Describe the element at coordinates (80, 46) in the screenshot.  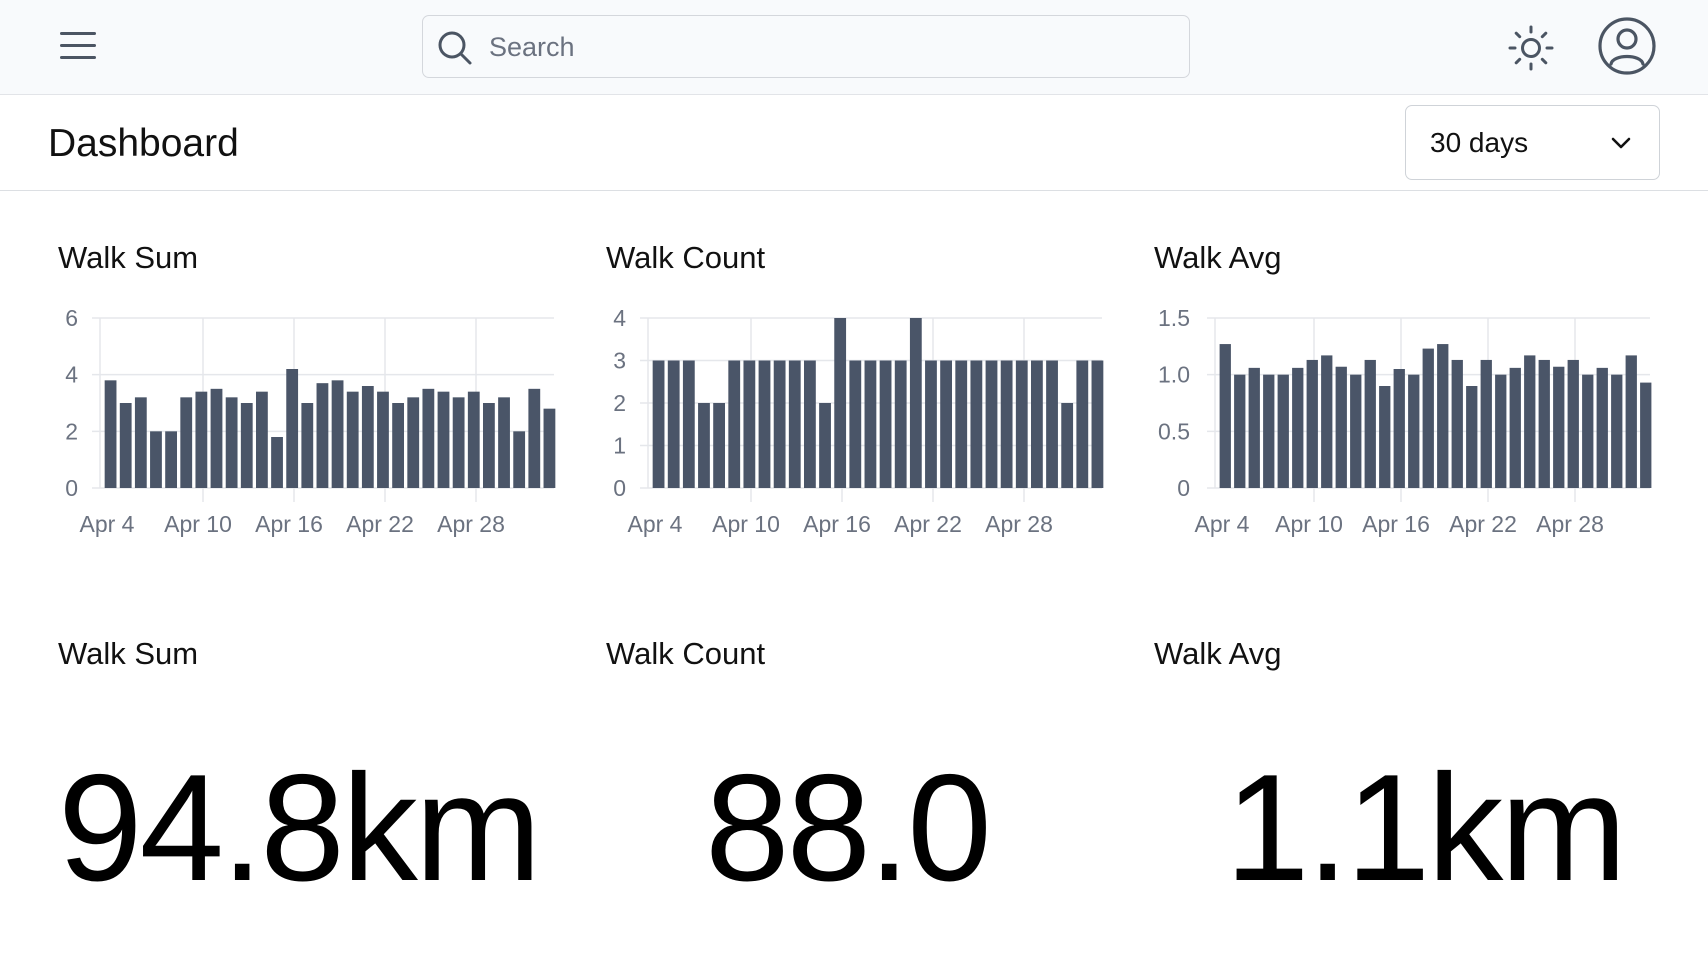
I see `hamburger-icon` at that location.